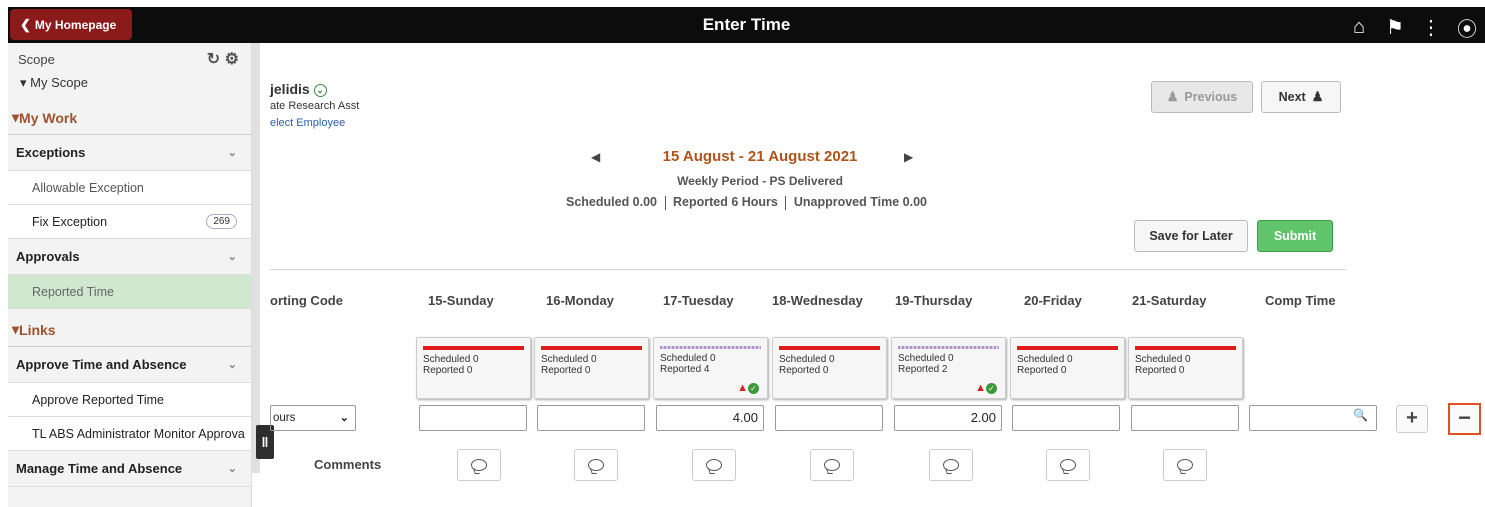 The width and height of the screenshot is (1485, 507). What do you see at coordinates (746, 25) in the screenshot?
I see `top-banner: ❮ My Homepage Enter Time ⌂ ⚑ ⋮ ⦿` at bounding box center [746, 25].